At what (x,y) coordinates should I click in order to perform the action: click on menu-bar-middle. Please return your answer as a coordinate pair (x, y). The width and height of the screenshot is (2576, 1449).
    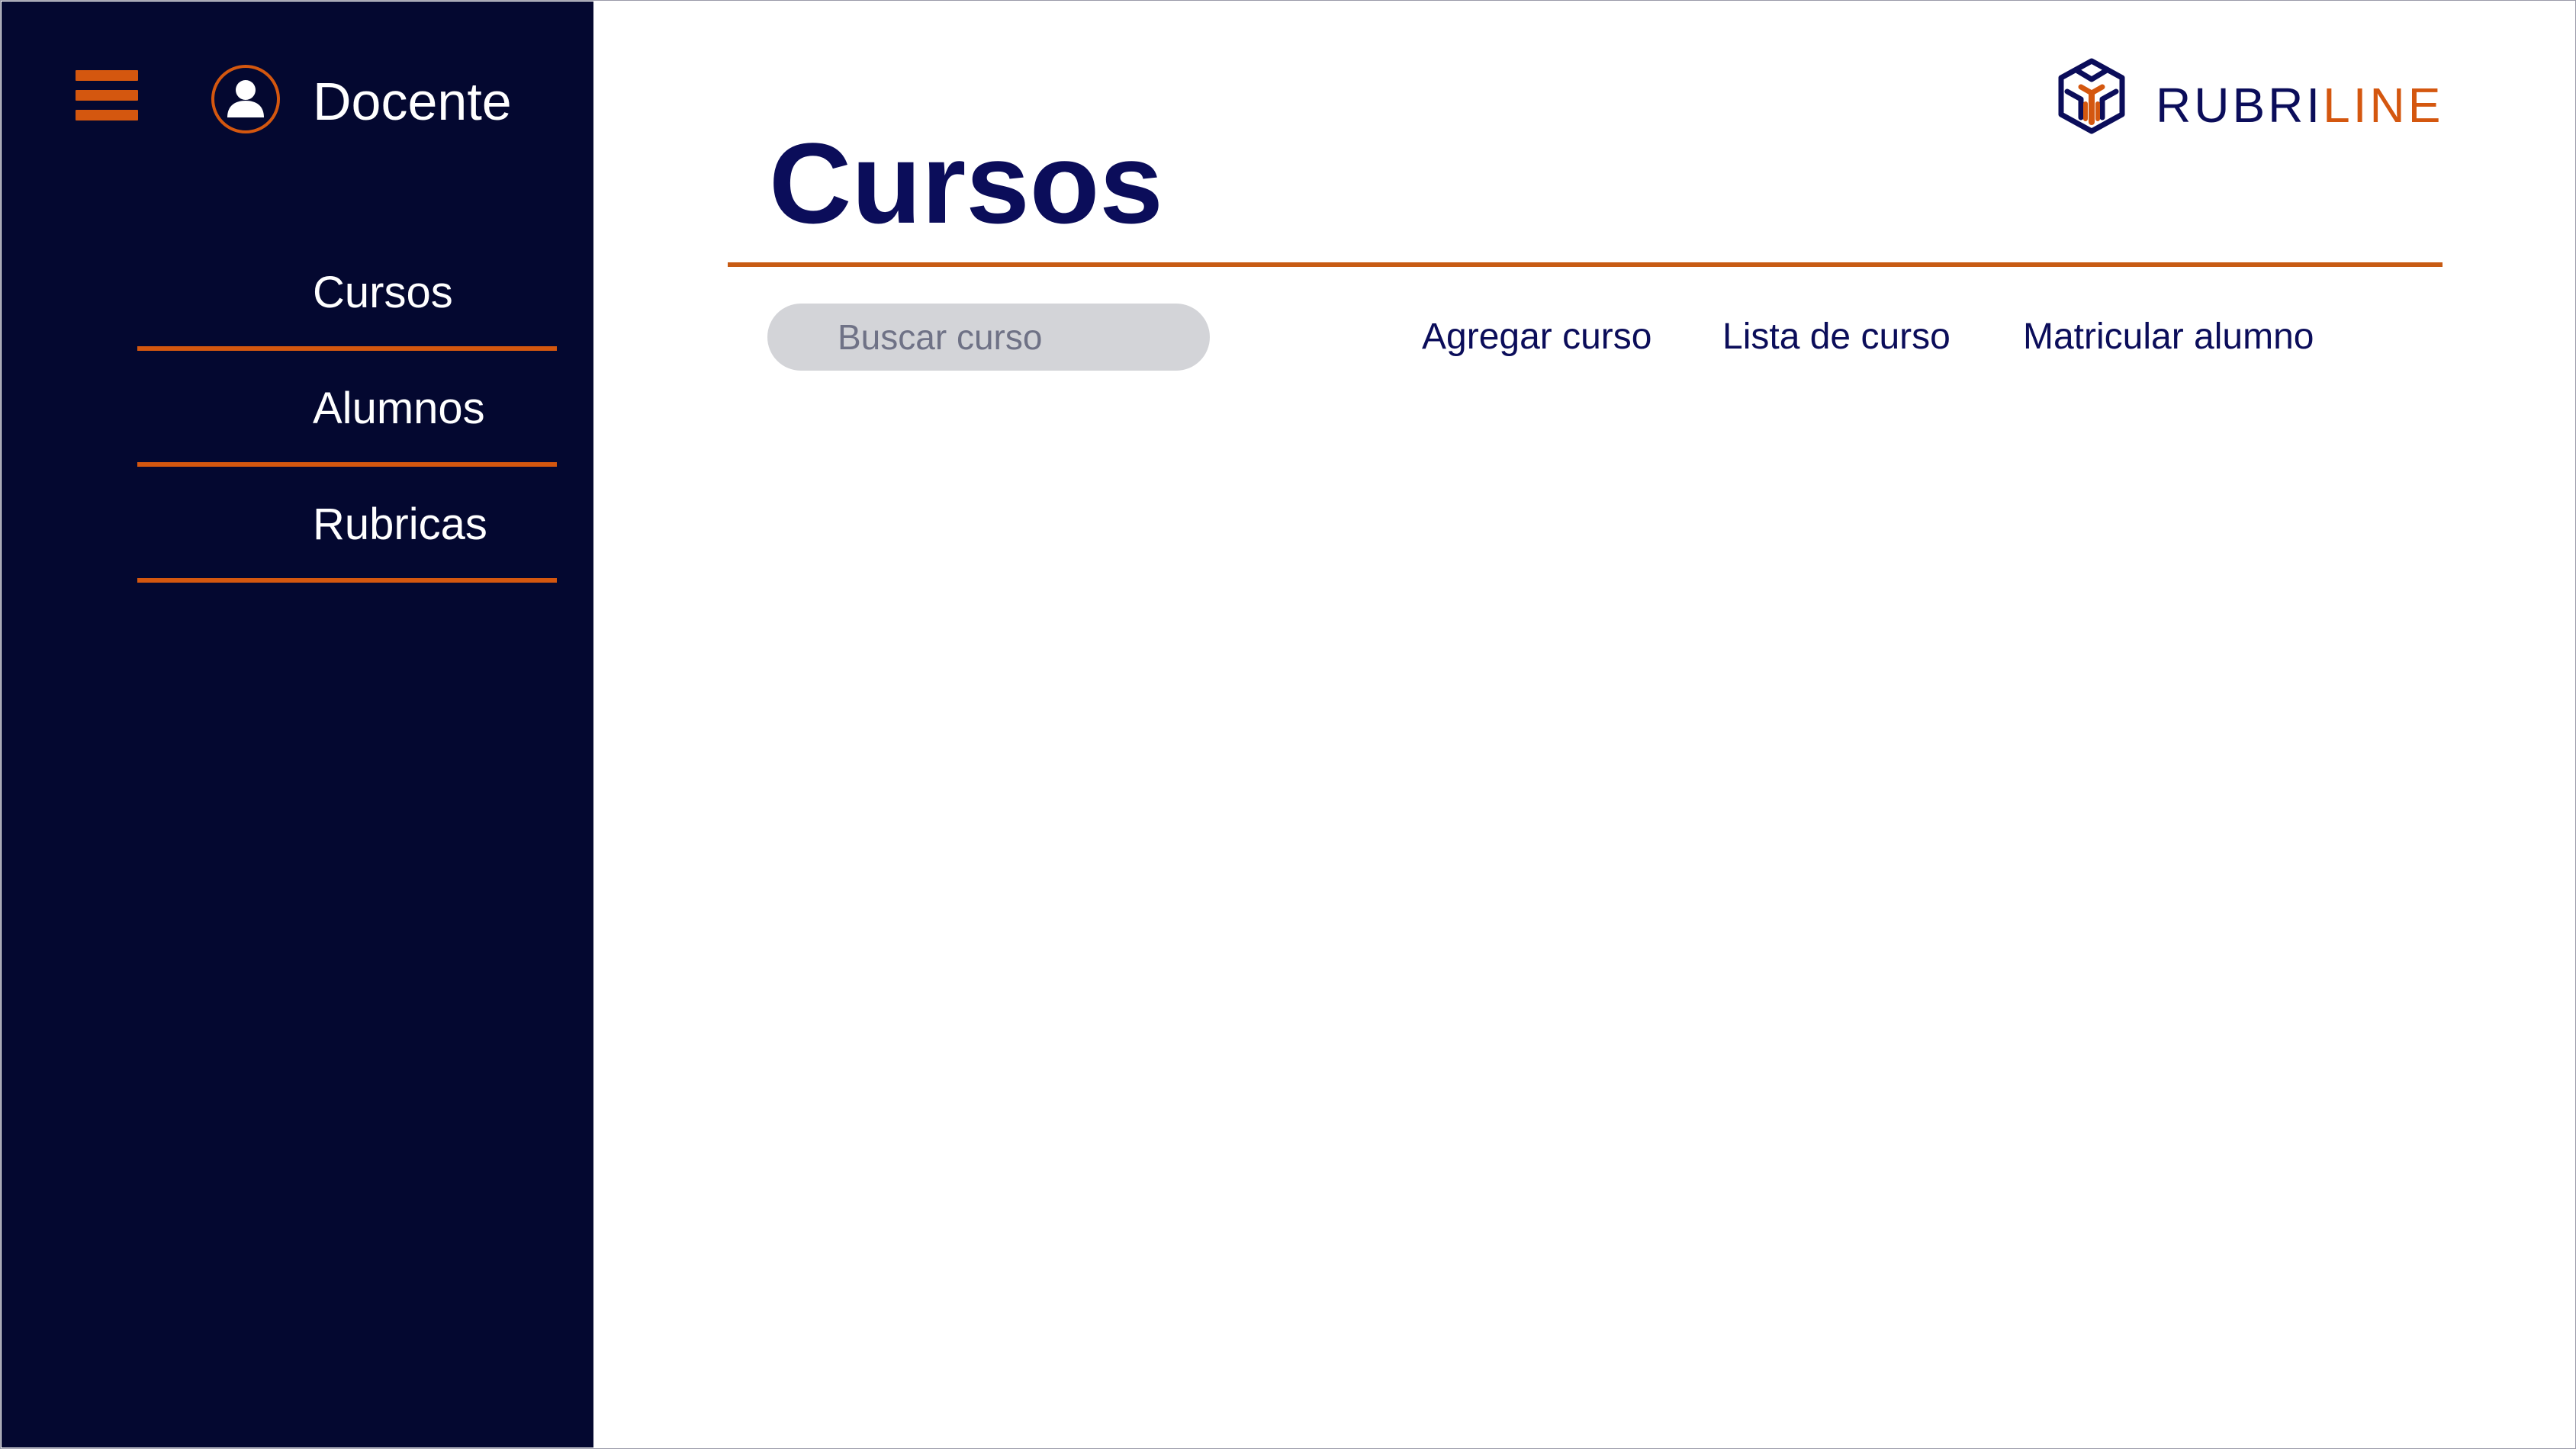
    Looking at the image, I should click on (107, 95).